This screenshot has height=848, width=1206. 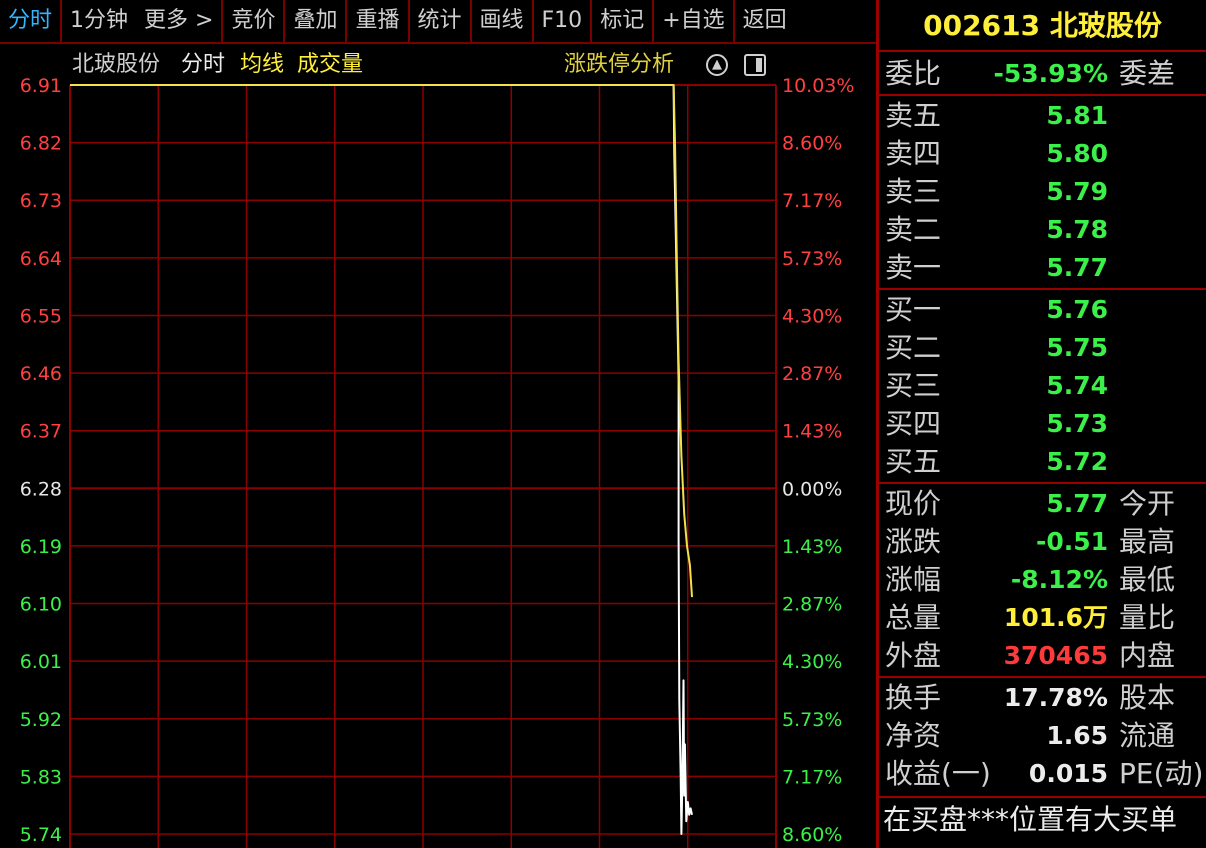 I want to click on y-tick-right: 0.00%, so click(x=812, y=489).